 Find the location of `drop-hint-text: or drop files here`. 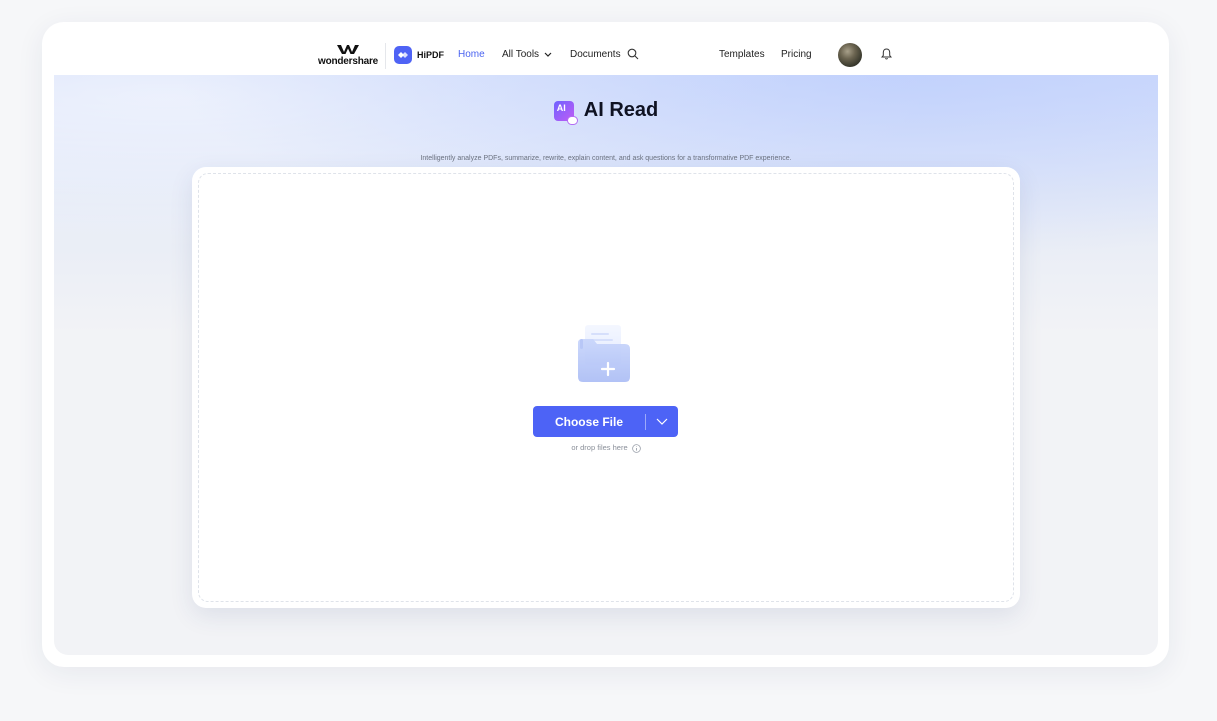

drop-hint-text: or drop files here is located at coordinates (599, 447).